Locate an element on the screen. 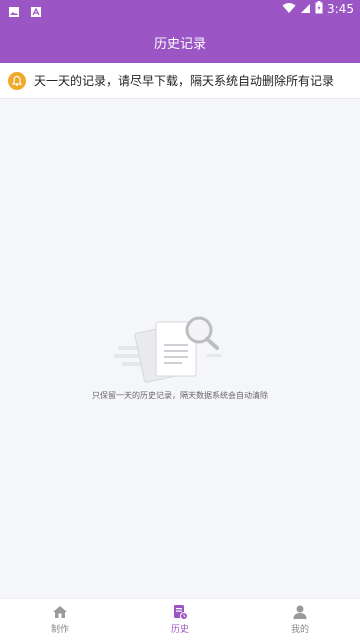  status-bar: 3:45 is located at coordinates (180, 9).